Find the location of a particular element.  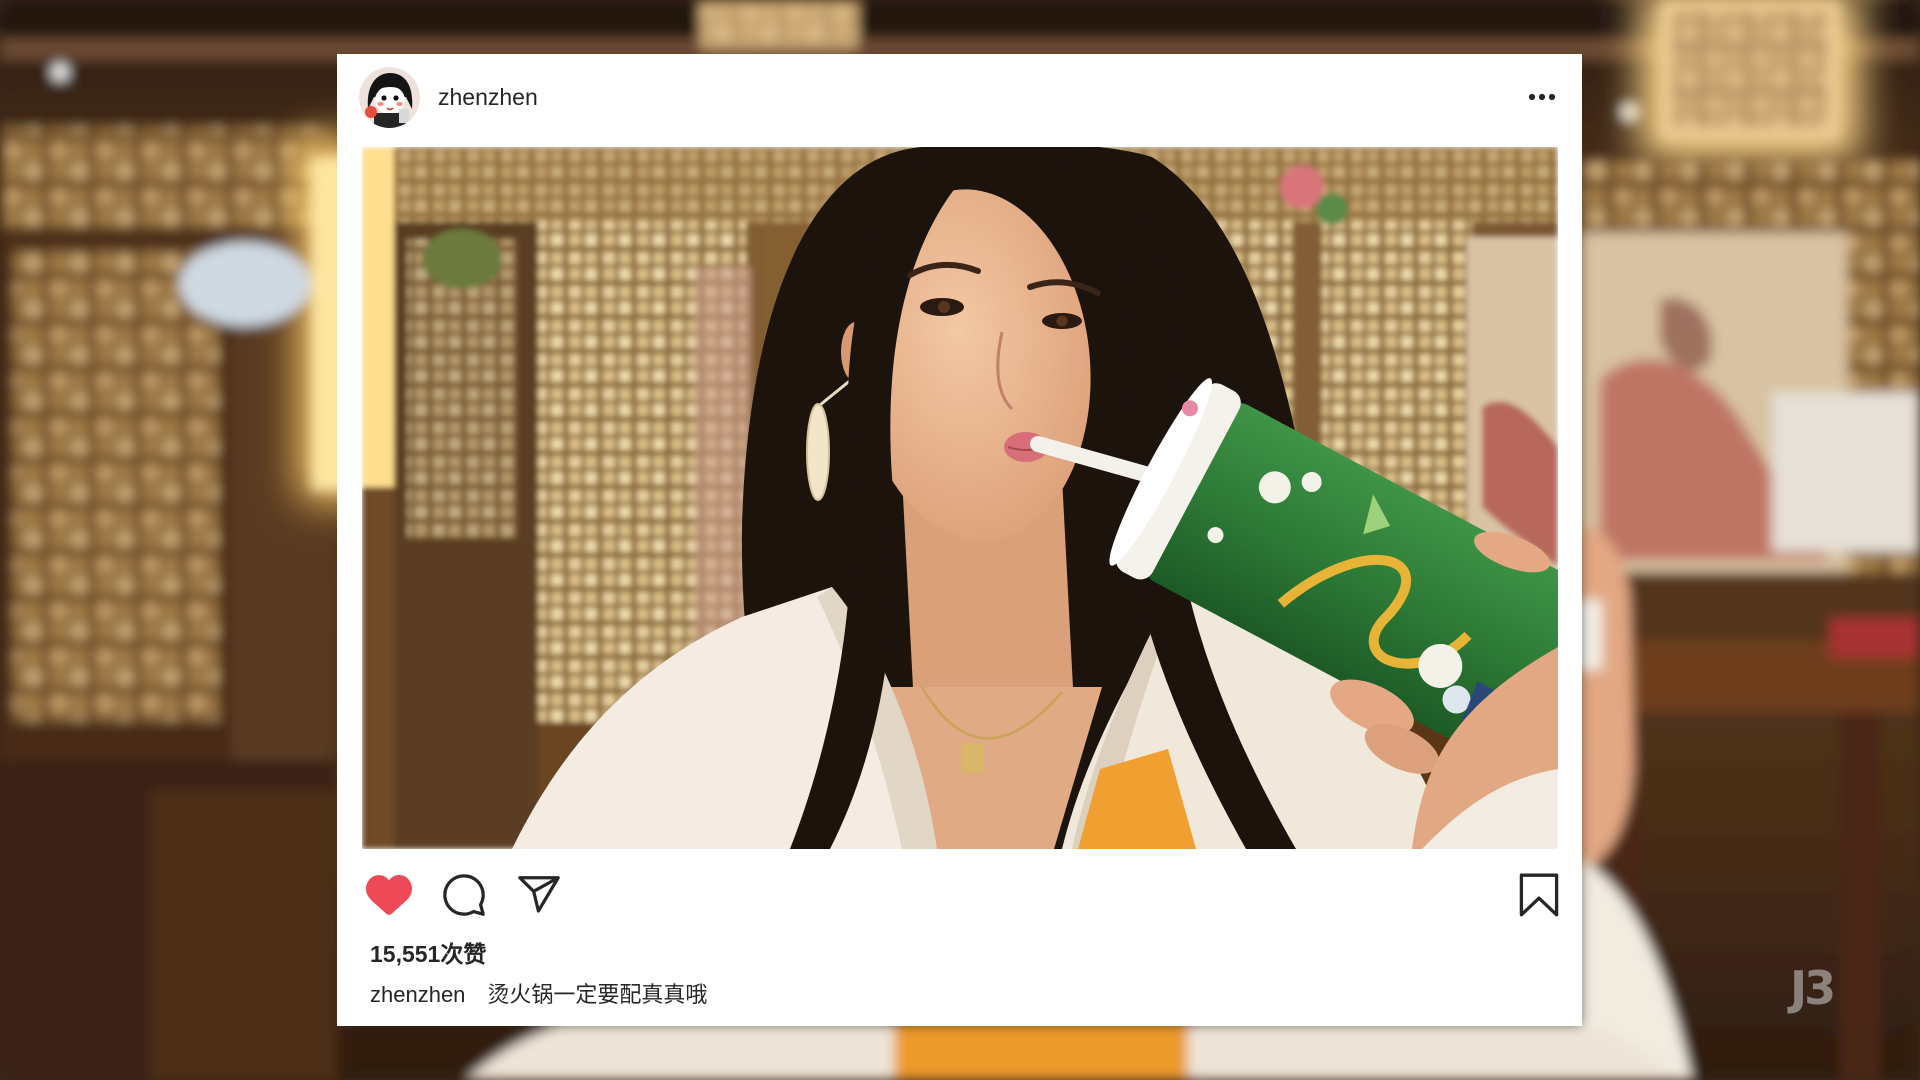

post-caption: zhenzhen 烫火锅一定要配真真哦 is located at coordinates (538, 995).